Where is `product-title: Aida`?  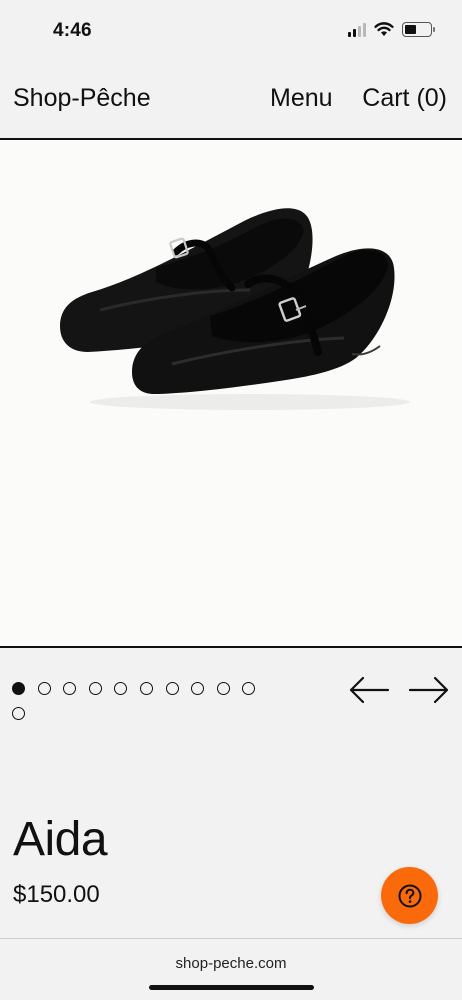
product-title: Aida is located at coordinates (60, 839).